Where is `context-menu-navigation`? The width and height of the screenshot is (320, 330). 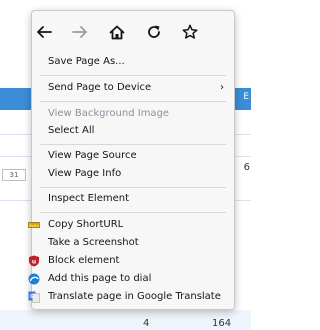 context-menu-navigation is located at coordinates (133, 32).